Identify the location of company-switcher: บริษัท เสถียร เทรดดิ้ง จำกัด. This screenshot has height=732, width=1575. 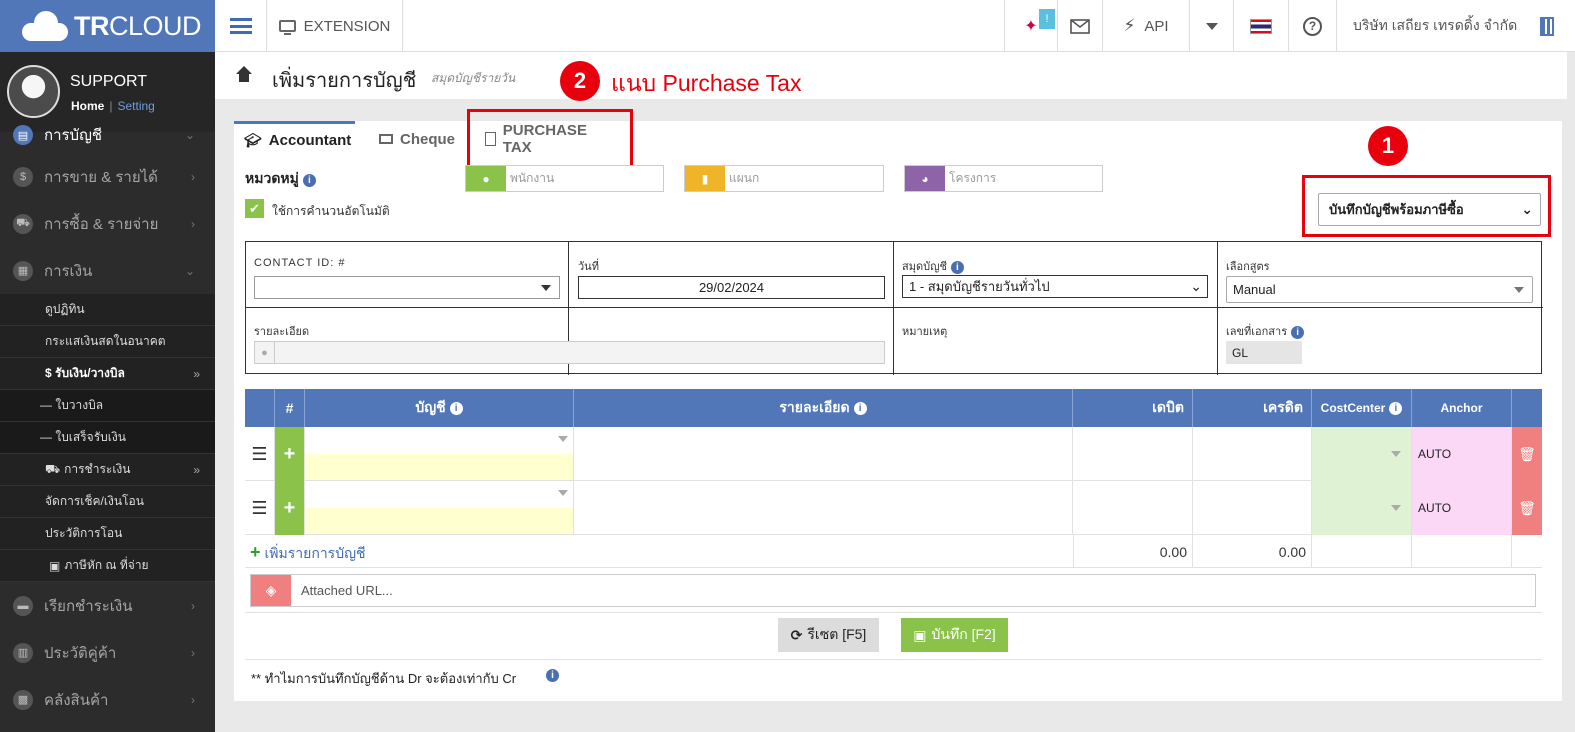
(1456, 26).